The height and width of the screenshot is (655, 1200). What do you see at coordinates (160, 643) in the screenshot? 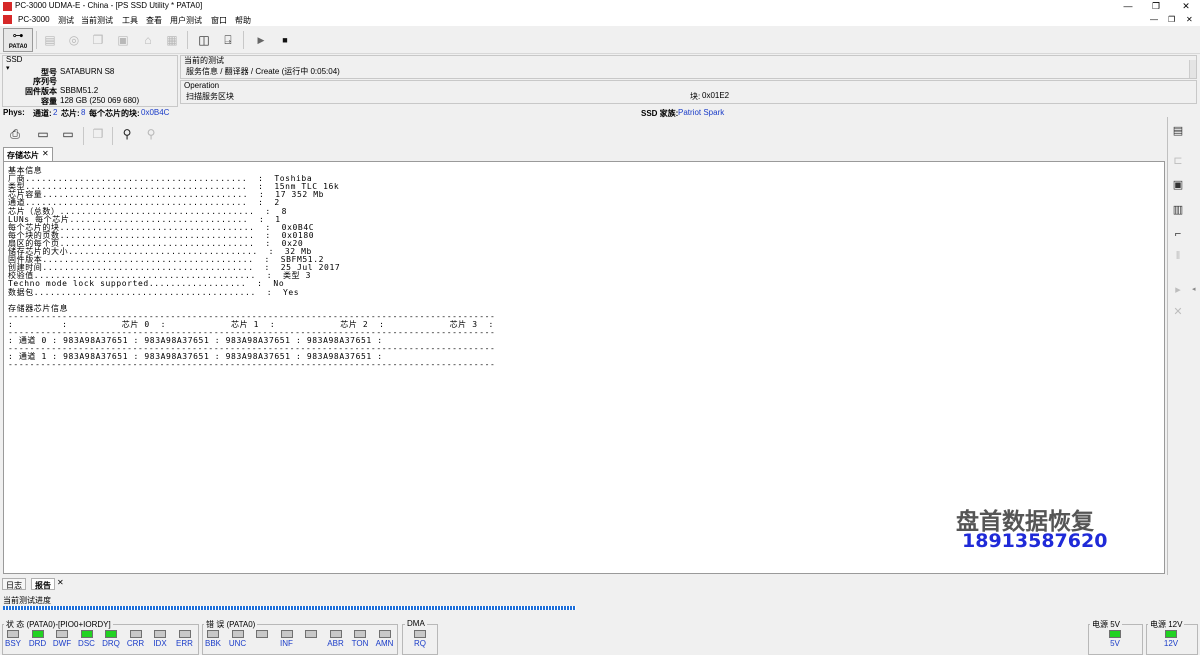
I see `led-label: IDX` at bounding box center [160, 643].